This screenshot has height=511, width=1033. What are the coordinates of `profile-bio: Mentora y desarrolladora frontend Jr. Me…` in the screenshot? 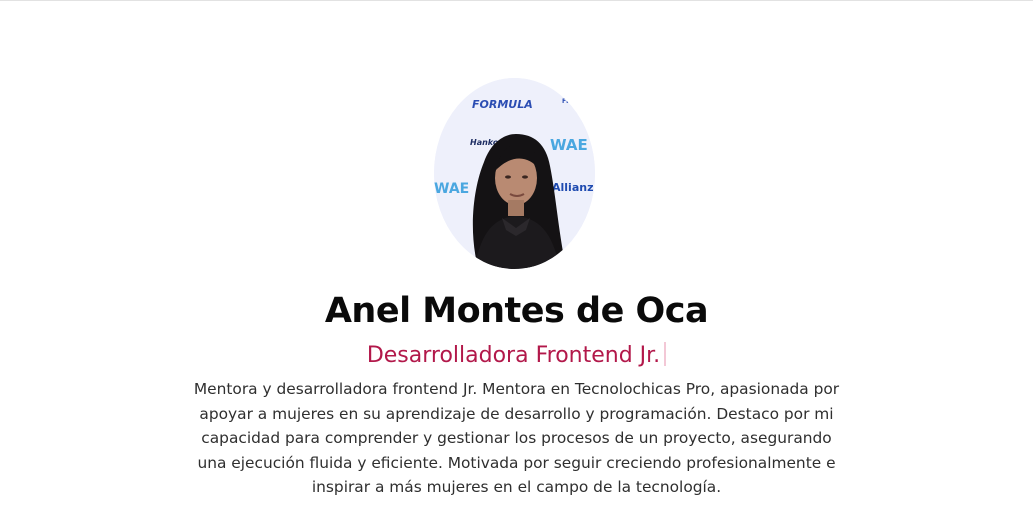 It's located at (516, 438).